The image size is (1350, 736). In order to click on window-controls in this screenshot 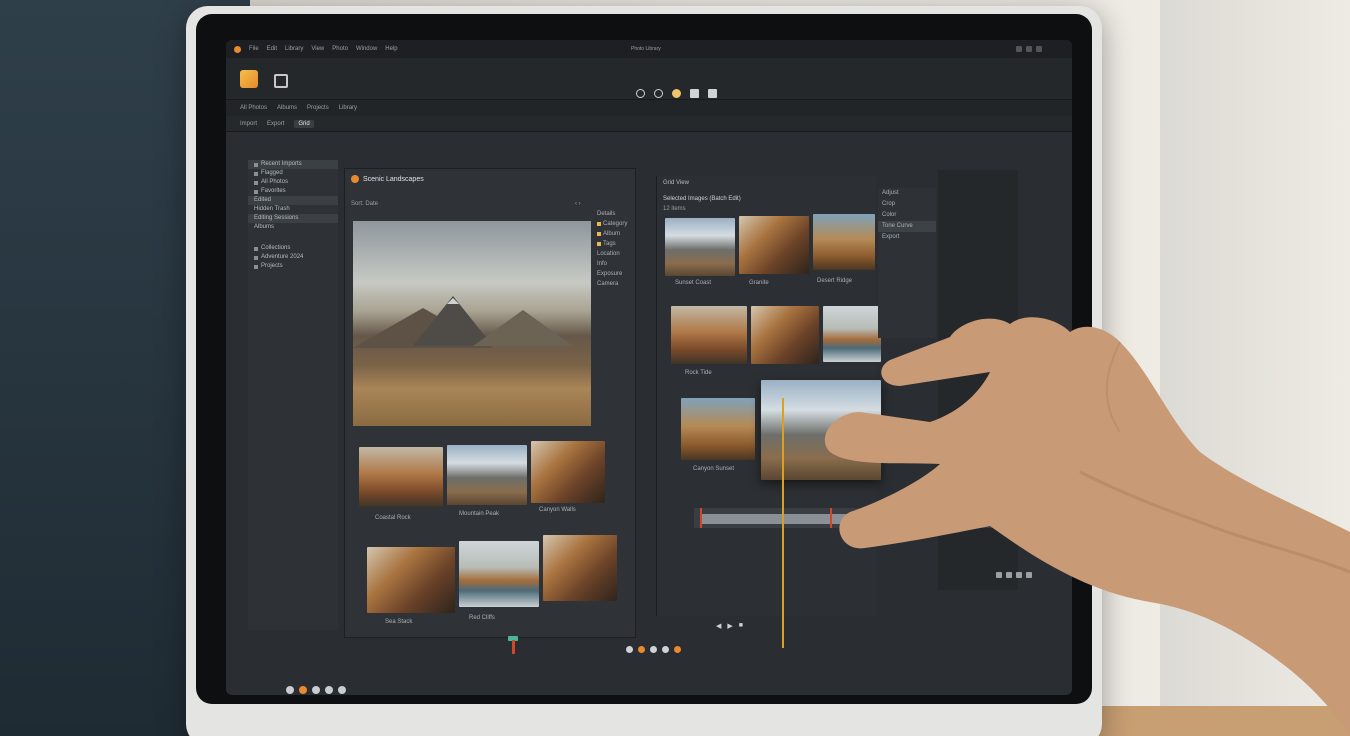, I will do `click(1029, 49)`.